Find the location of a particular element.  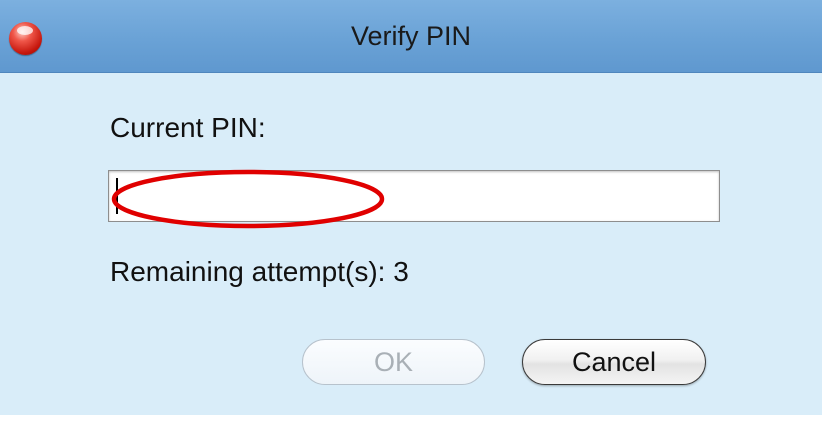

current-pin-input is located at coordinates (414, 196).